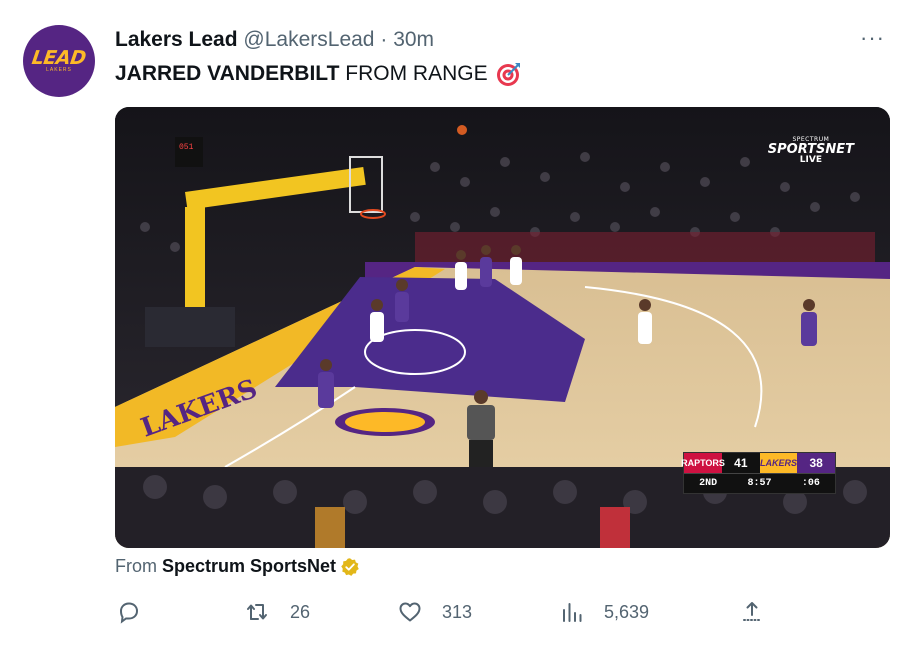 The width and height of the screenshot is (899, 646). Describe the element at coordinates (300, 611) in the screenshot. I see `retweet-count: 26` at that location.